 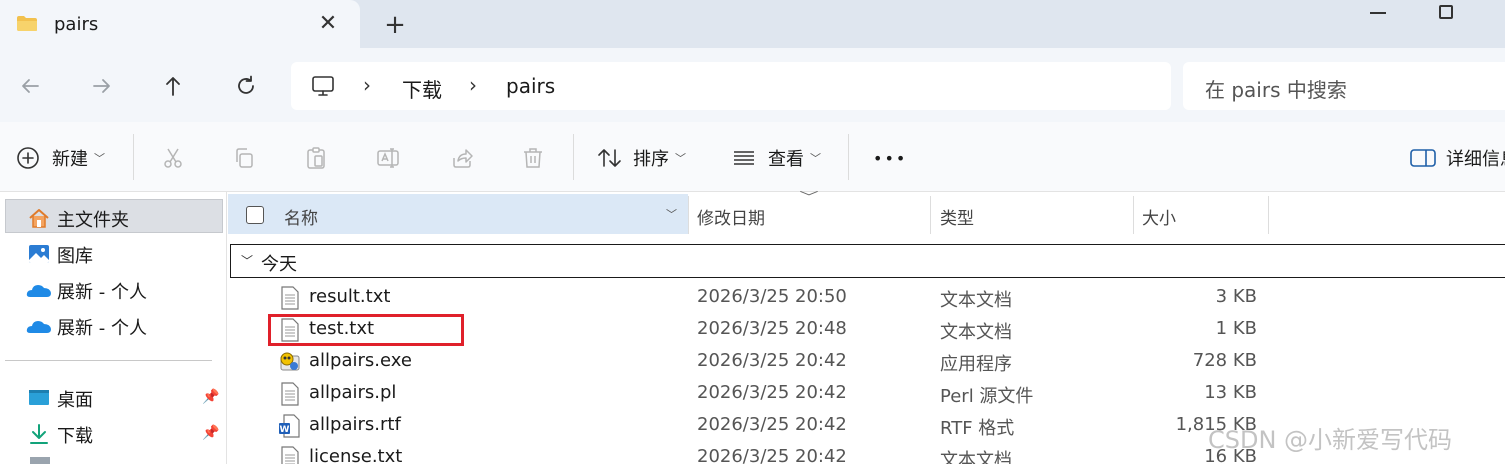 I want to click on column-name-label: 名称, so click(x=301, y=219).